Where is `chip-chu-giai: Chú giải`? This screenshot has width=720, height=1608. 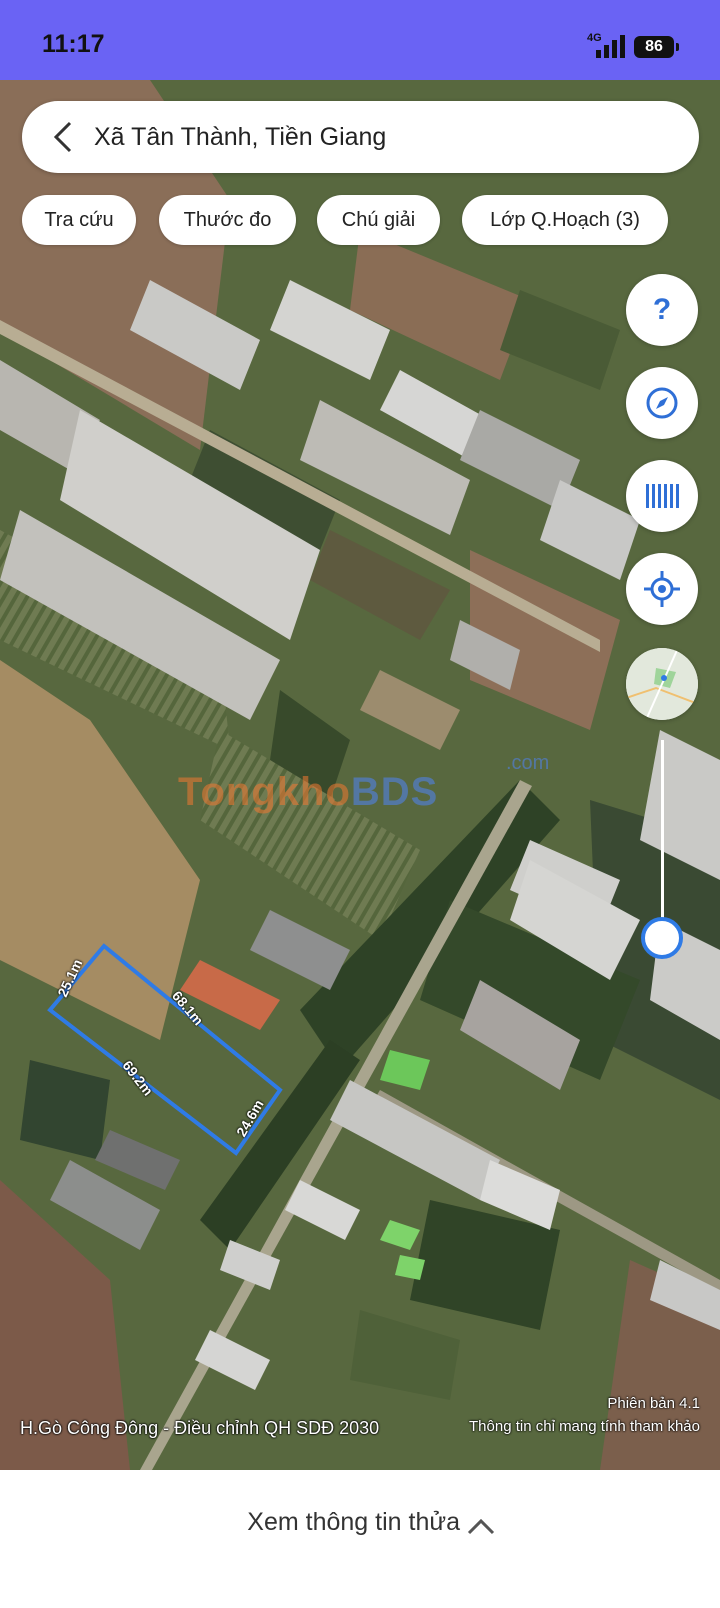
chip-chu-giai: Chú giải is located at coordinates (378, 220).